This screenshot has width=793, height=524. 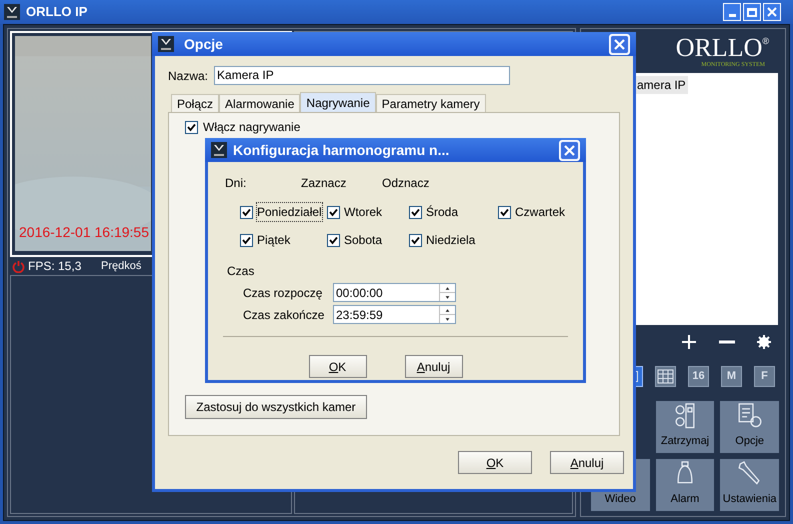 I want to click on day-label: Środa, so click(x=442, y=212).